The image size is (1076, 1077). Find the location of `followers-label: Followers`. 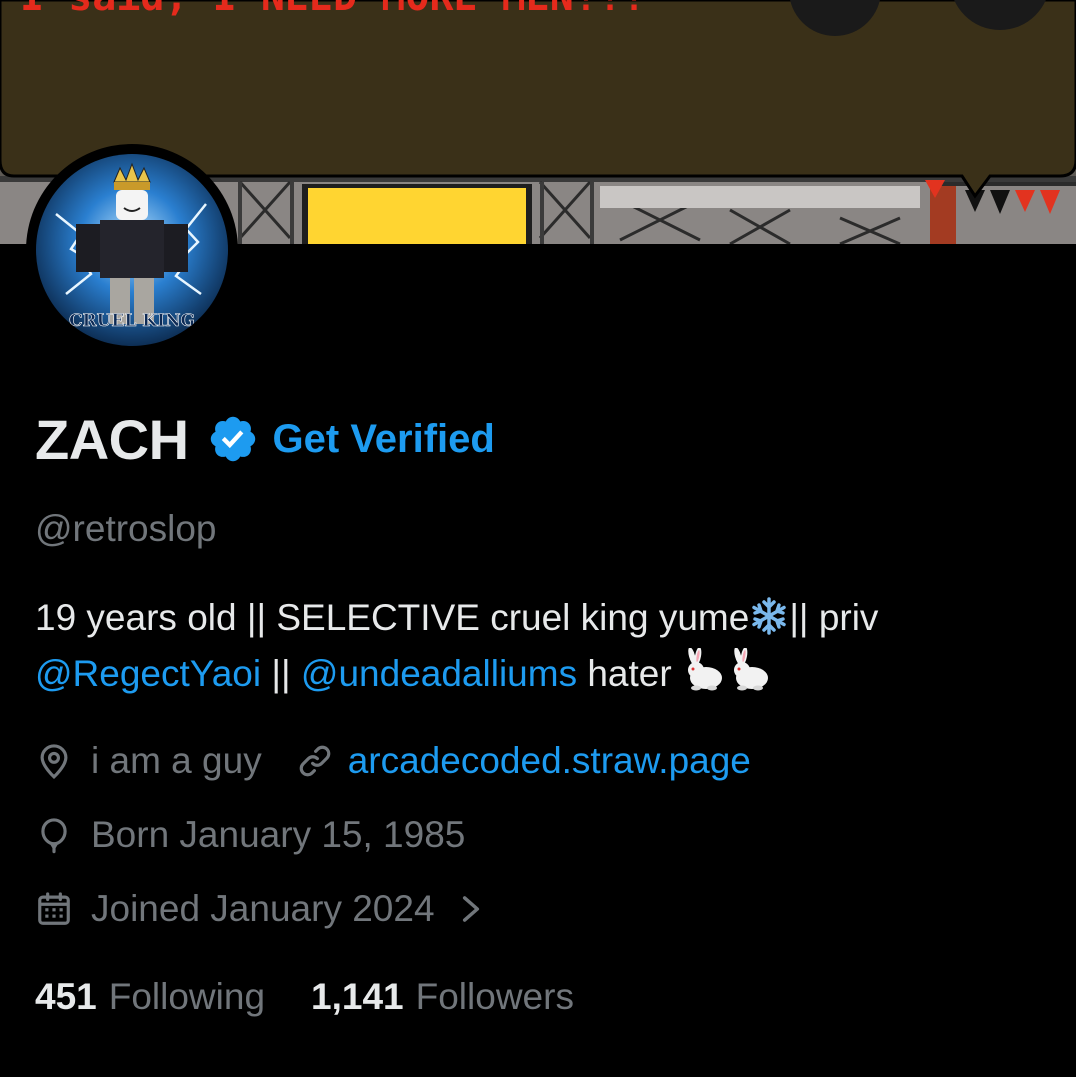

followers-label: Followers is located at coordinates (494, 996).